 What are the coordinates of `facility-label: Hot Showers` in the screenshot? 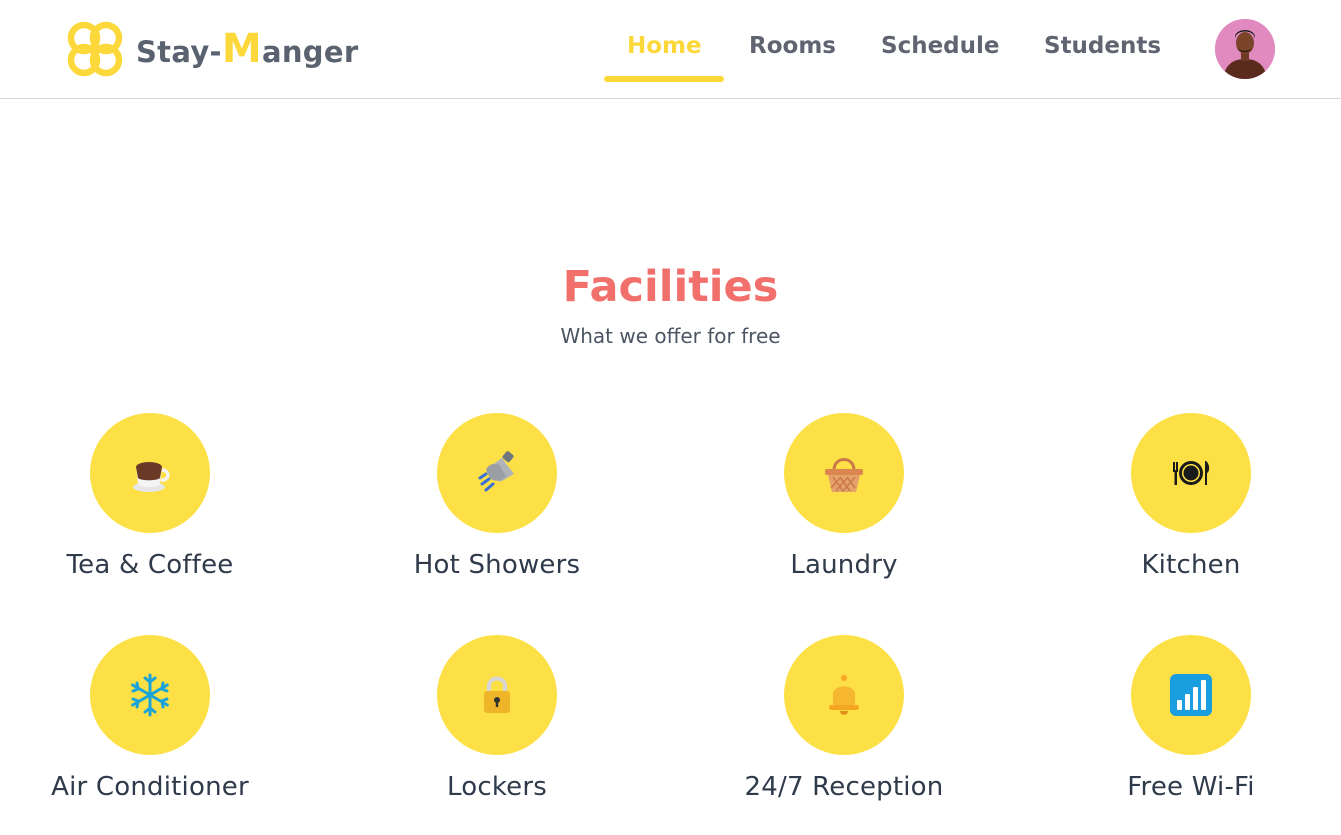 It's located at (497, 565).